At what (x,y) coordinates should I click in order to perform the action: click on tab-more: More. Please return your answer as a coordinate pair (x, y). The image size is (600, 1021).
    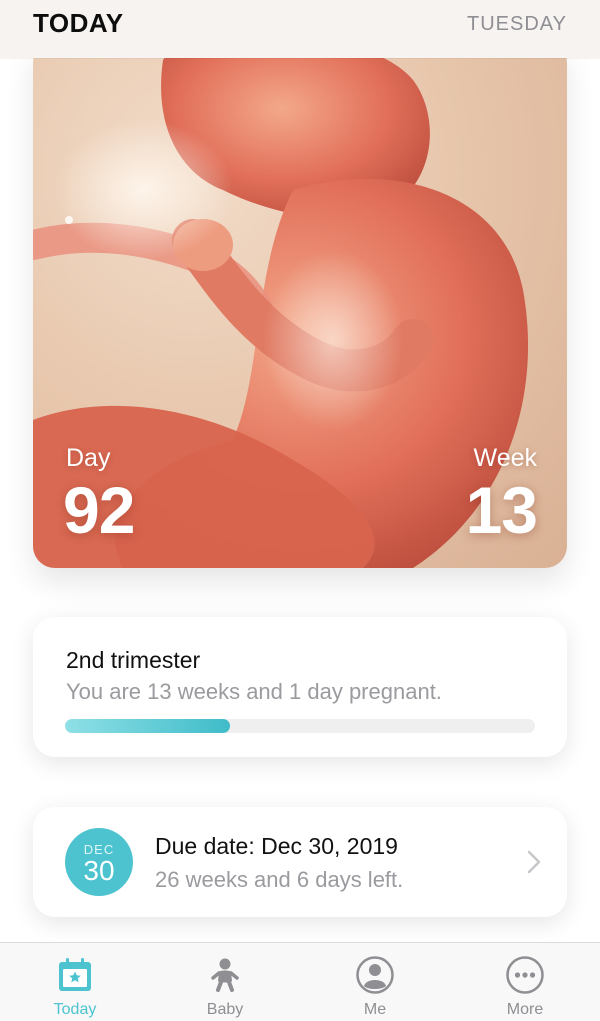
    Looking at the image, I should click on (525, 982).